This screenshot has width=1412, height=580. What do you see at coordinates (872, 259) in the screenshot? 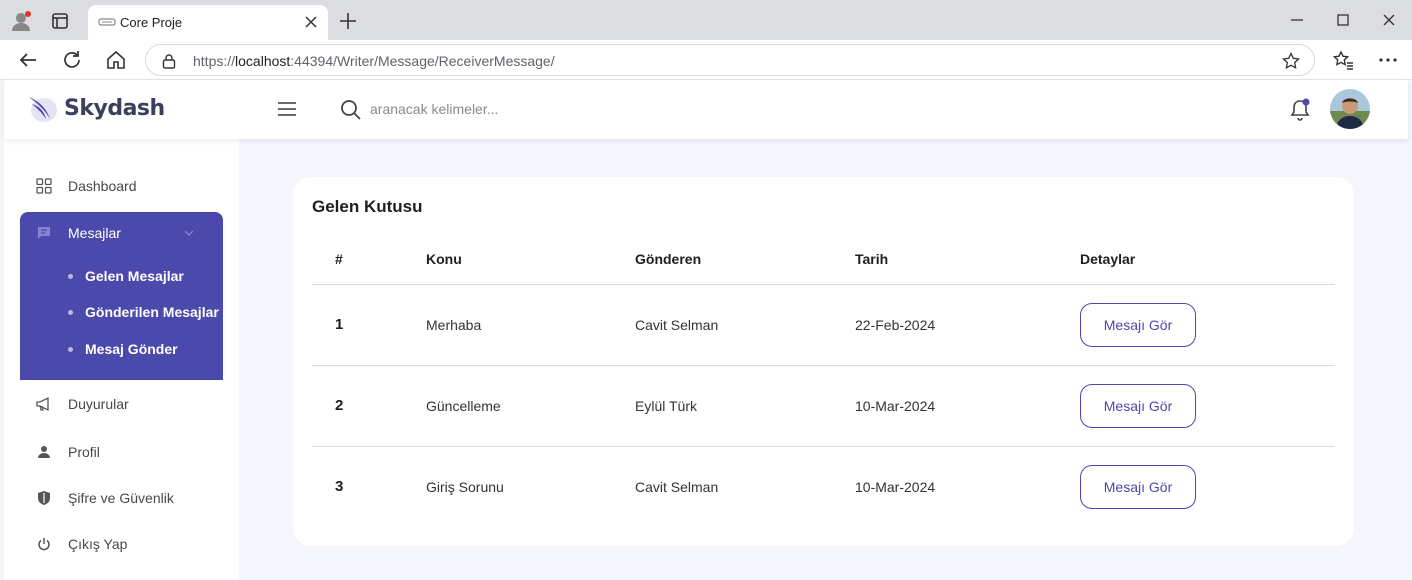
I see `column-header: Tarih` at bounding box center [872, 259].